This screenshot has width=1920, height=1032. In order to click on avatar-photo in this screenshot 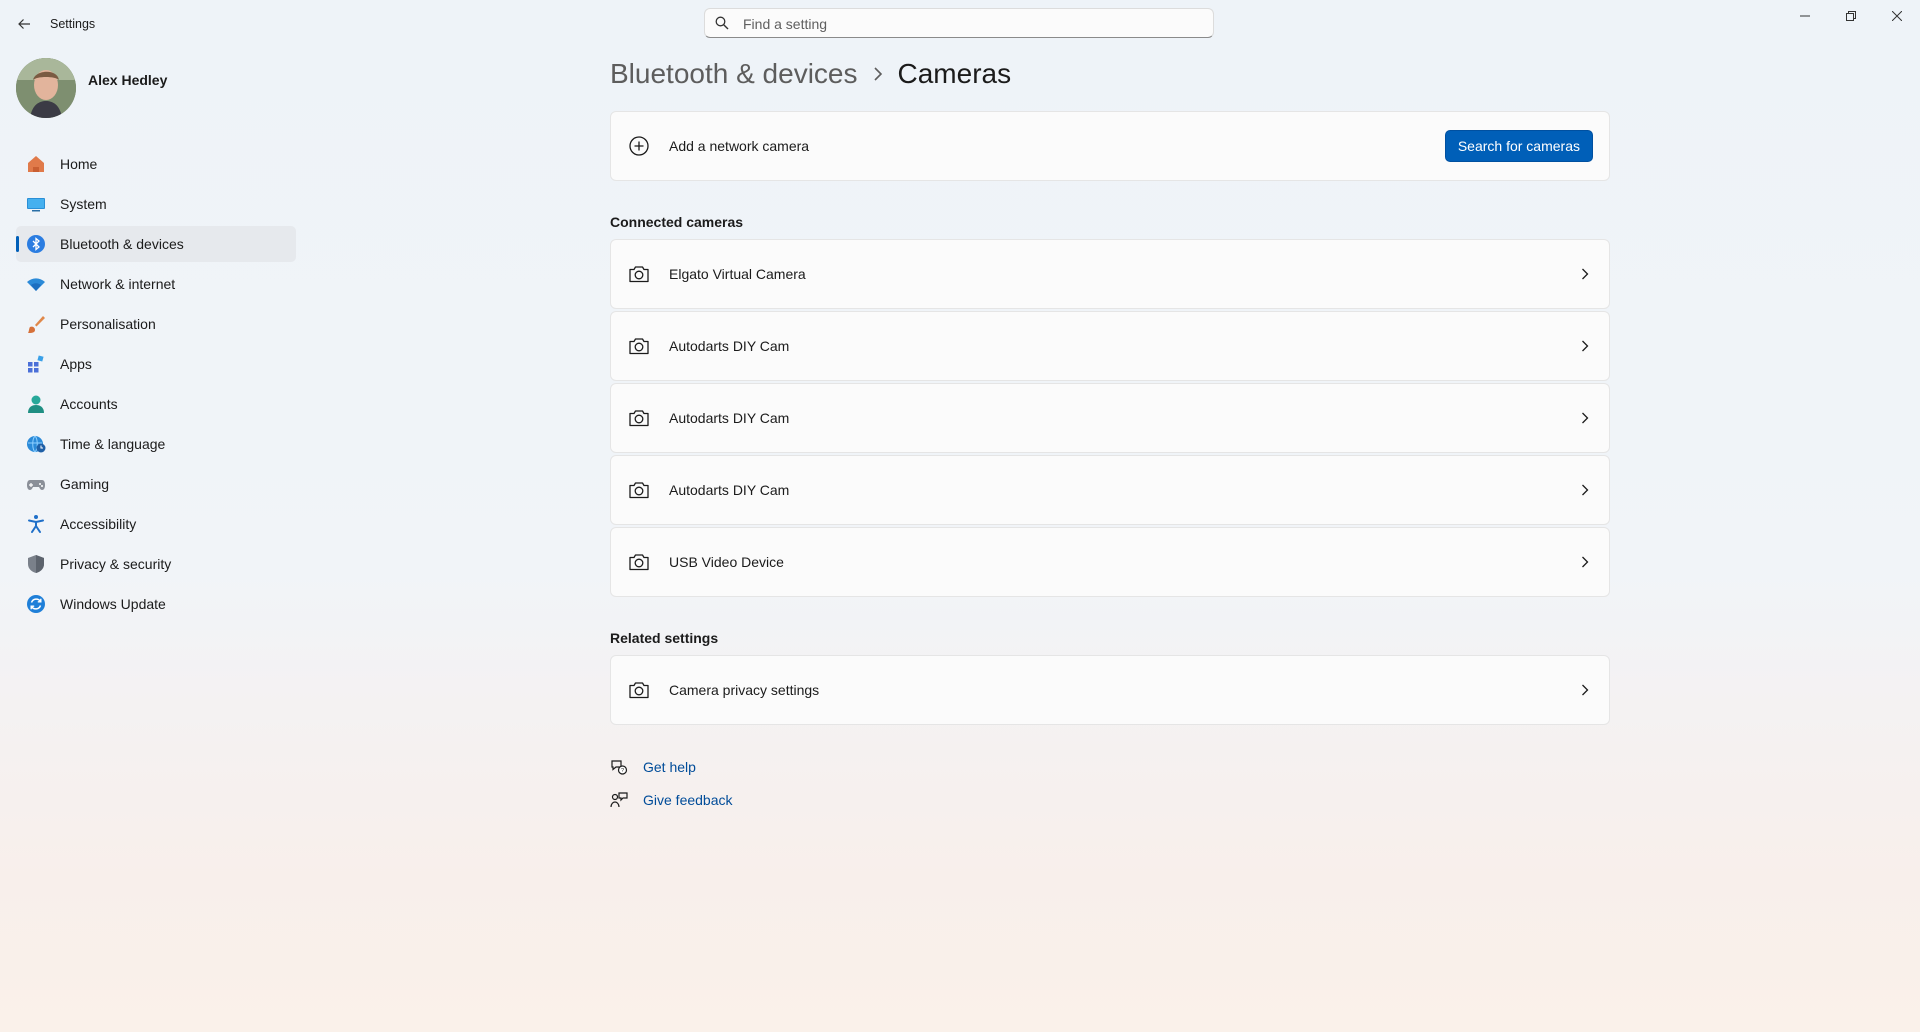, I will do `click(46, 88)`.